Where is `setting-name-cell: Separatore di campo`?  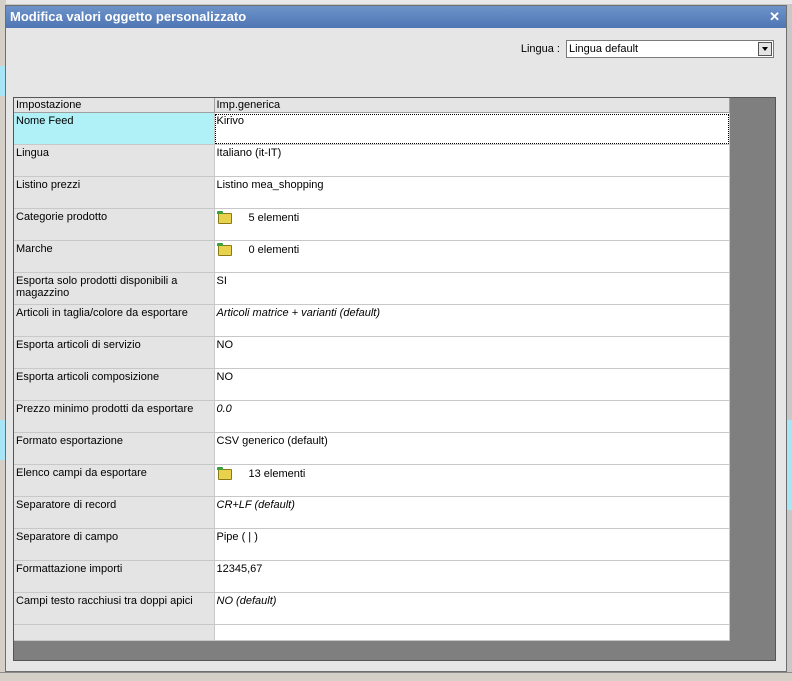
setting-name-cell: Separatore di campo is located at coordinates (114, 544).